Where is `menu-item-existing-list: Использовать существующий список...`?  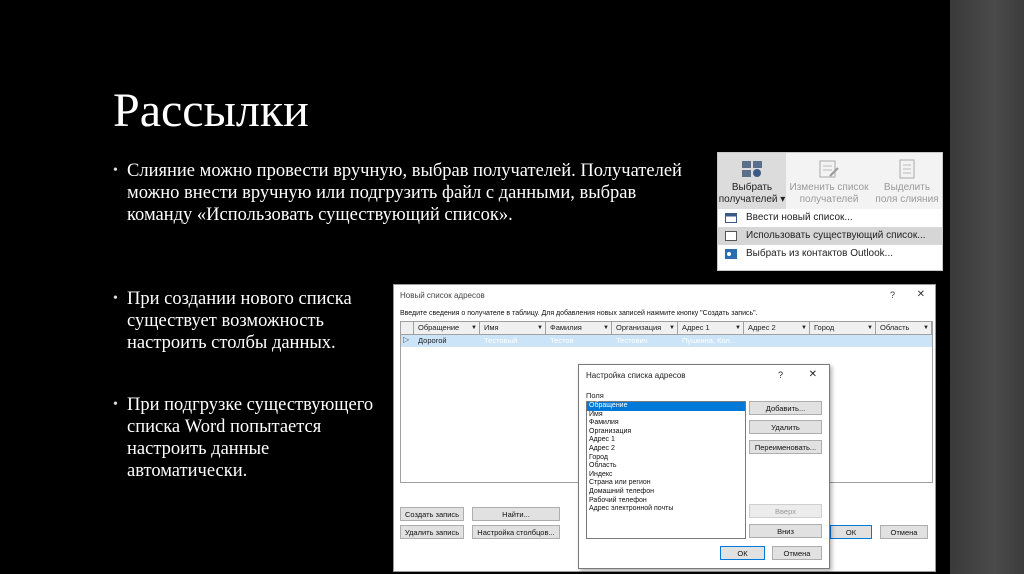
menu-item-existing-list: Использовать существующий список... is located at coordinates (830, 236).